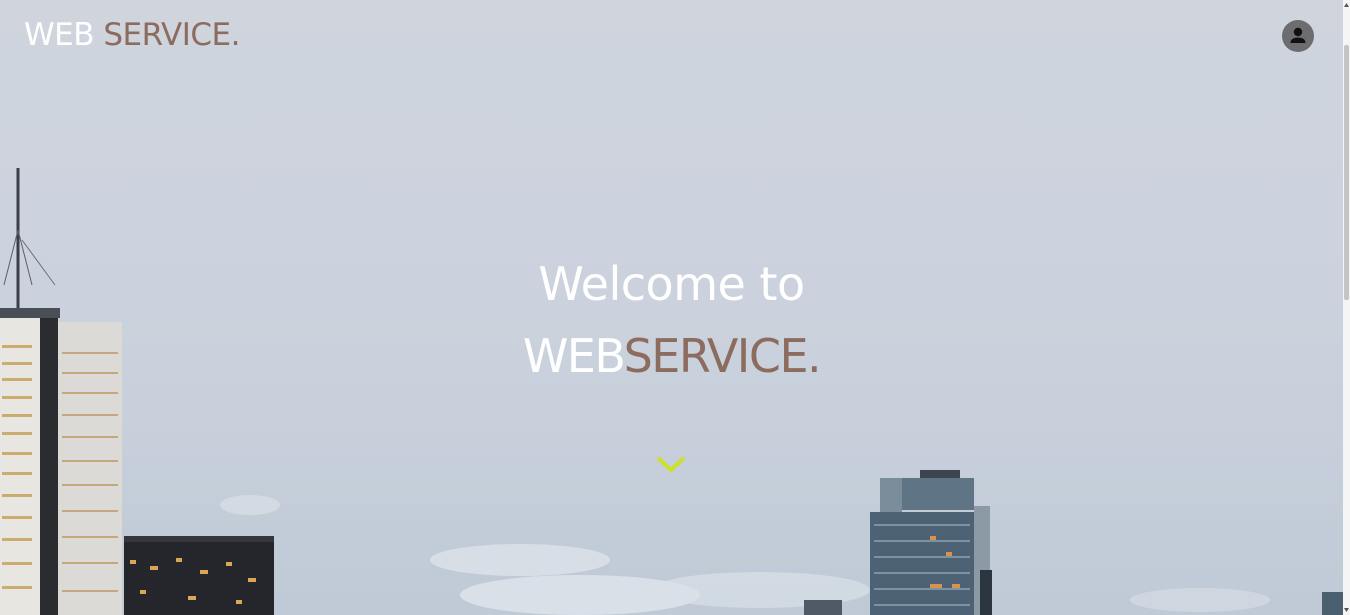  What do you see at coordinates (671, 284) in the screenshot?
I see `welcome-heading: Welcome to` at bounding box center [671, 284].